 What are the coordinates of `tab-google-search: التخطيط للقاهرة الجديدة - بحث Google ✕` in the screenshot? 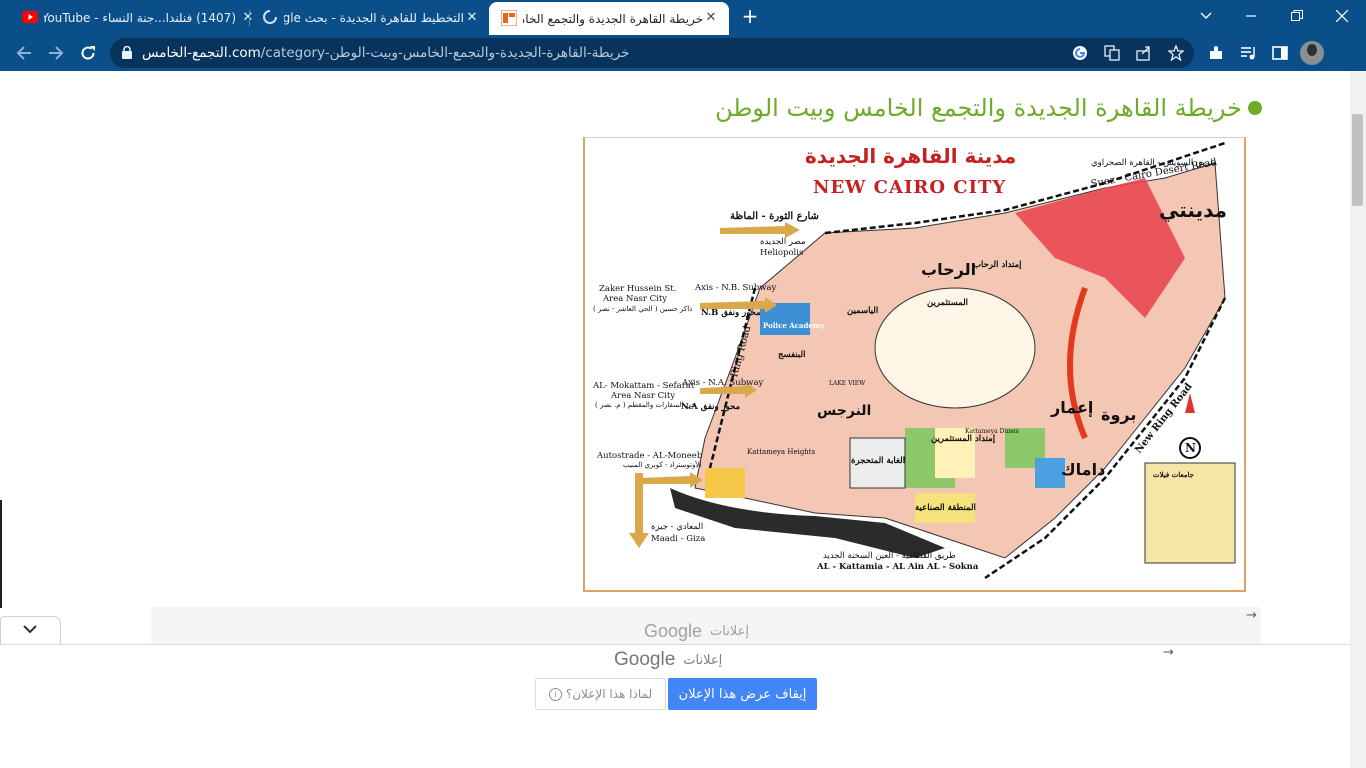 It's located at (370, 17).